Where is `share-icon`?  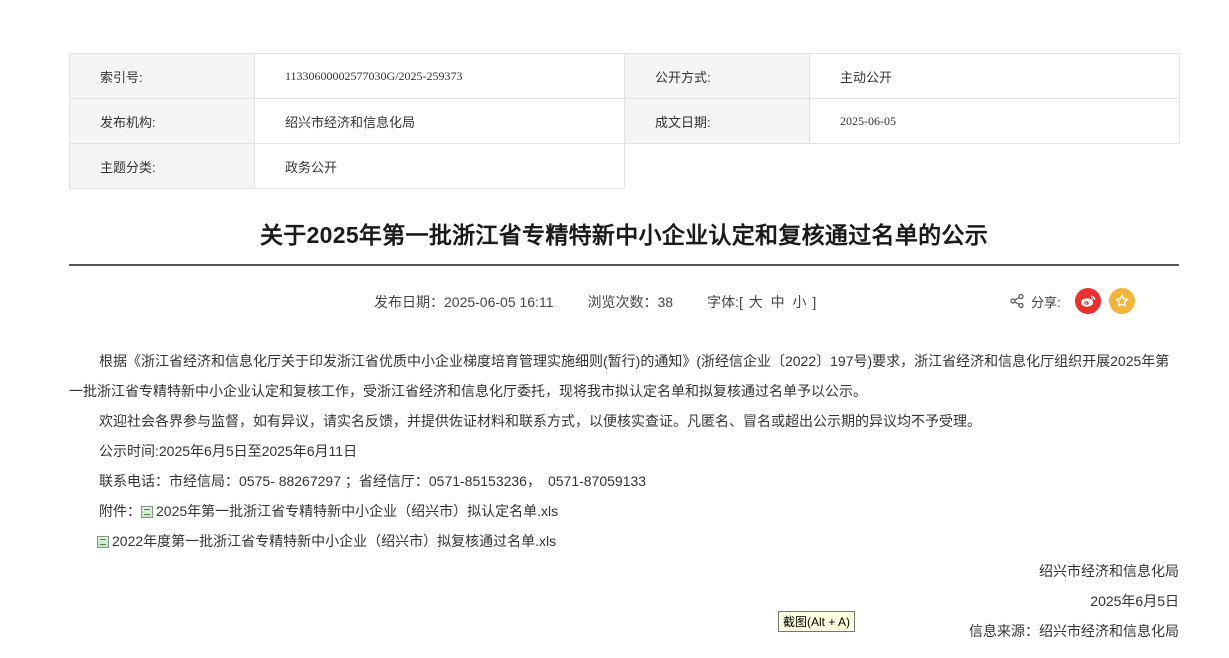 share-icon is located at coordinates (1017, 301).